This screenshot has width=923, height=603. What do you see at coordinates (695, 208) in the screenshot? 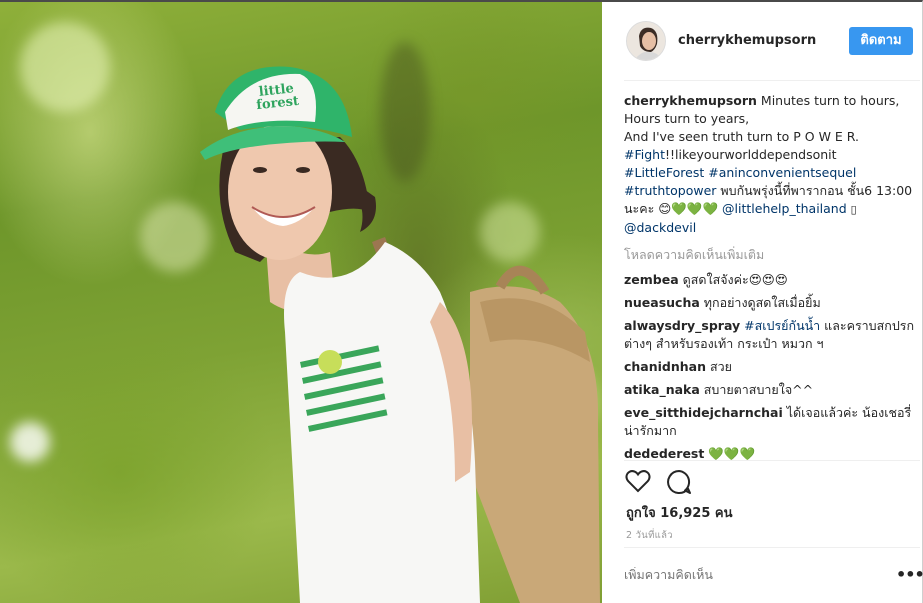
I see `green-hearts: 💚💚💚` at bounding box center [695, 208].